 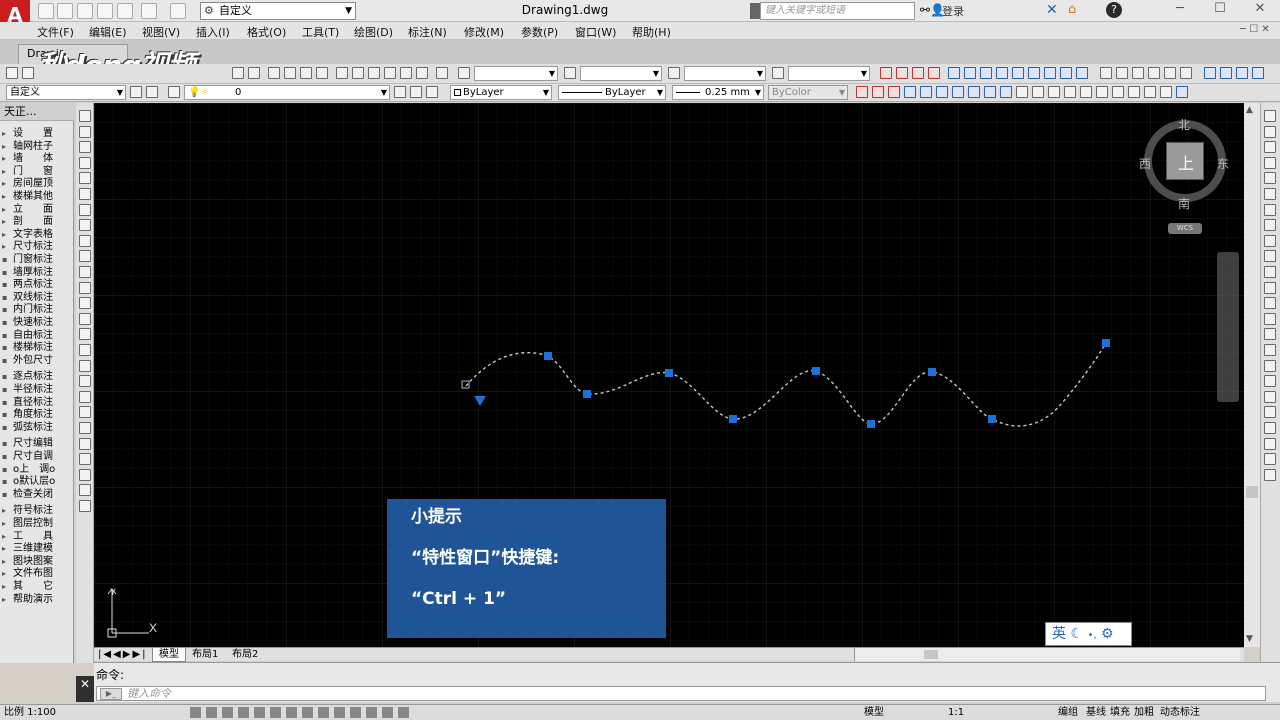 What do you see at coordinates (27, 222) in the screenshot?
I see `screen-menu-item: ▸ 剖 面` at bounding box center [27, 222].